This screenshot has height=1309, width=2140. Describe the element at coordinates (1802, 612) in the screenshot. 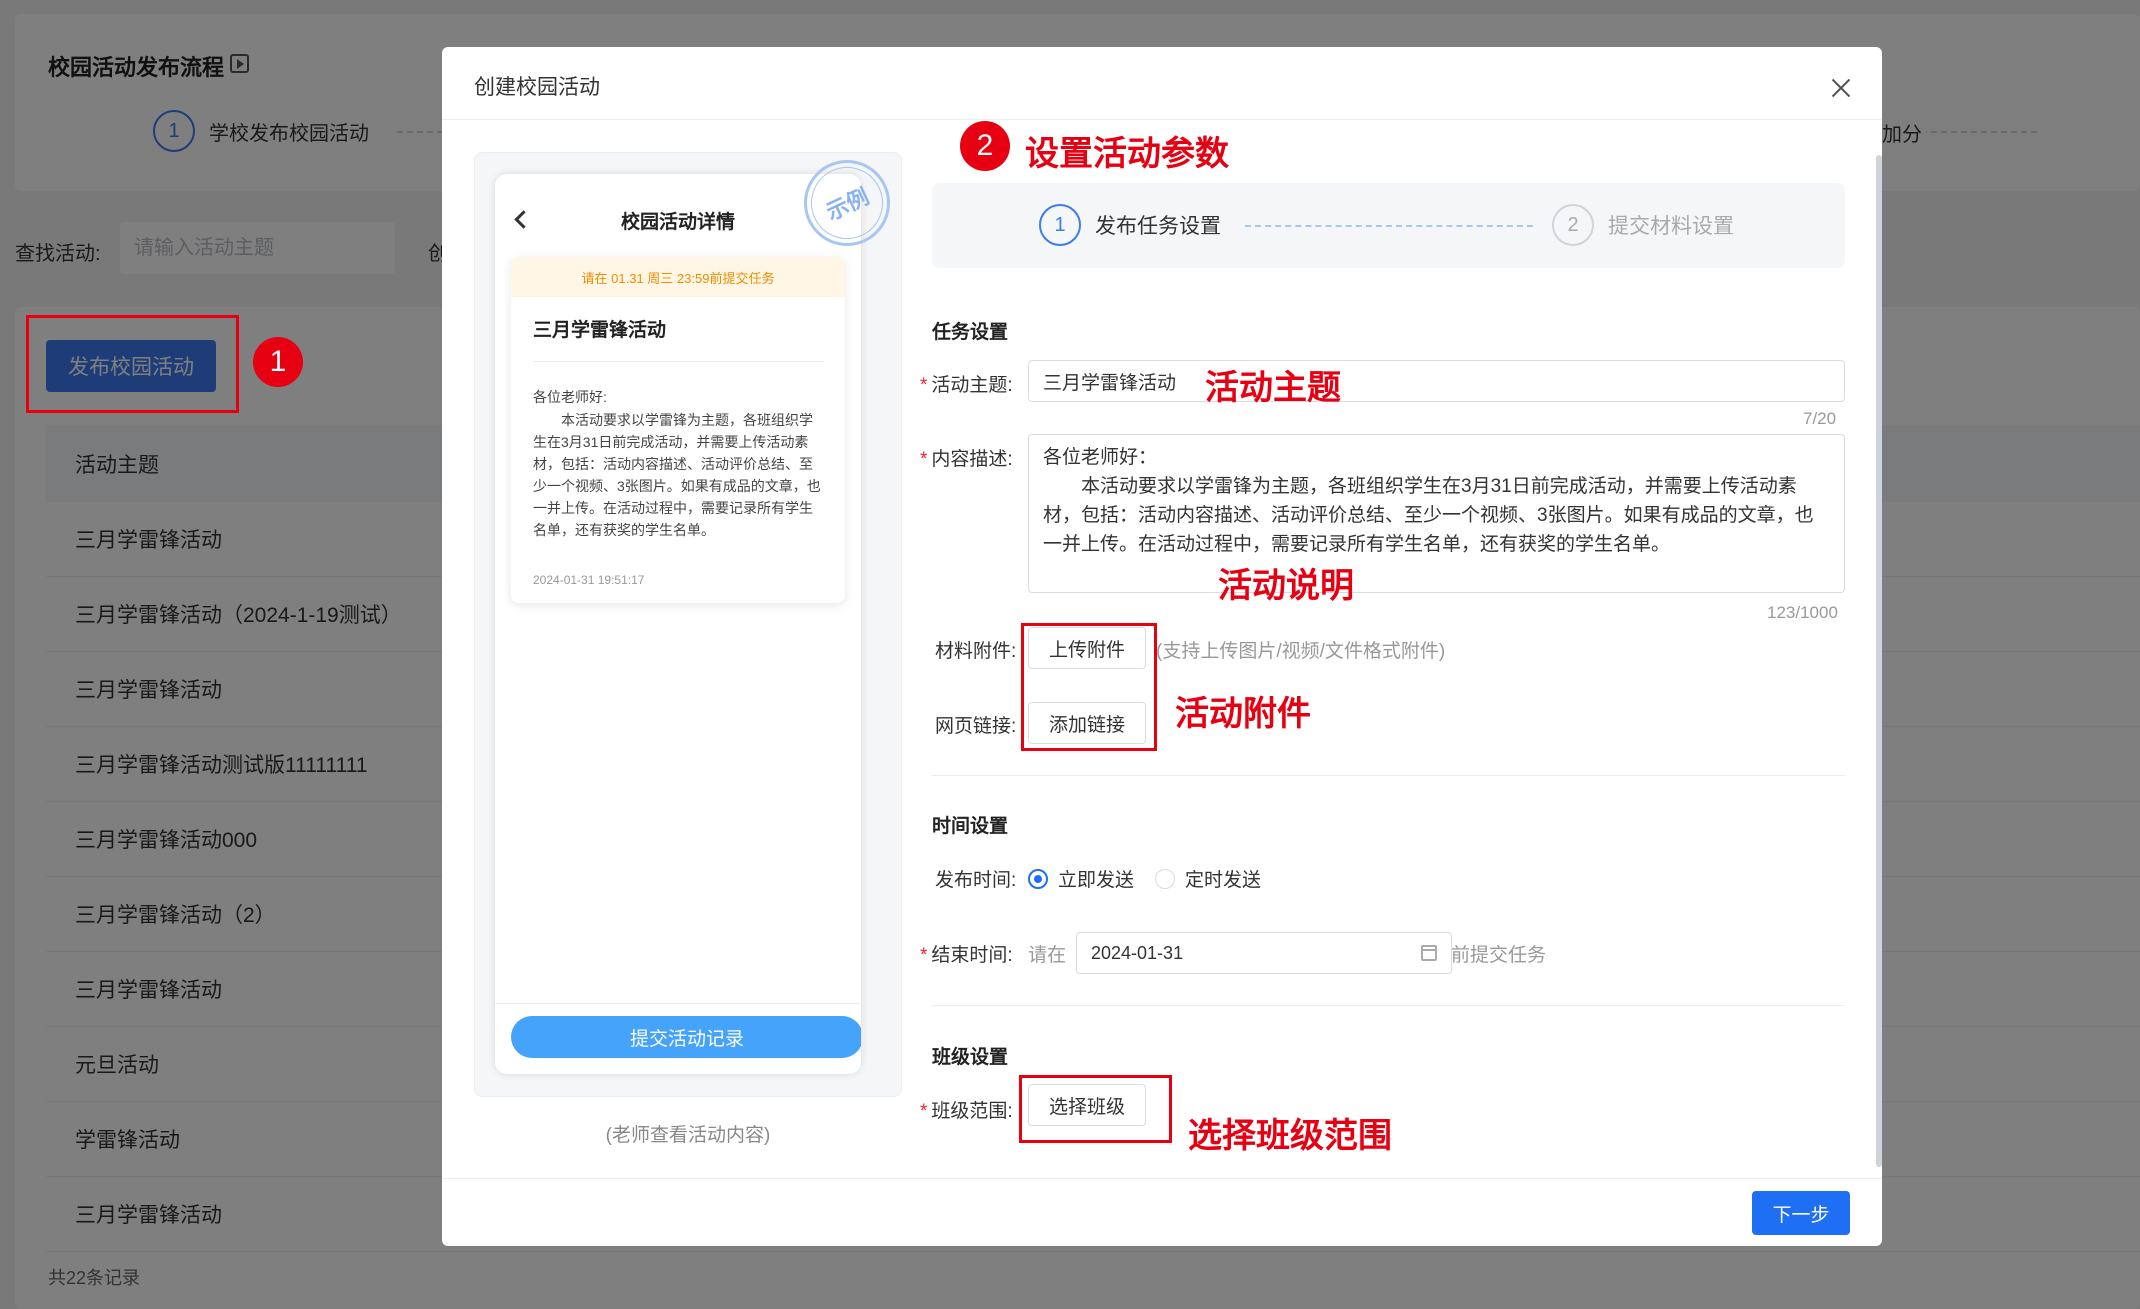

I see `desc-counter: 123/1000` at that location.